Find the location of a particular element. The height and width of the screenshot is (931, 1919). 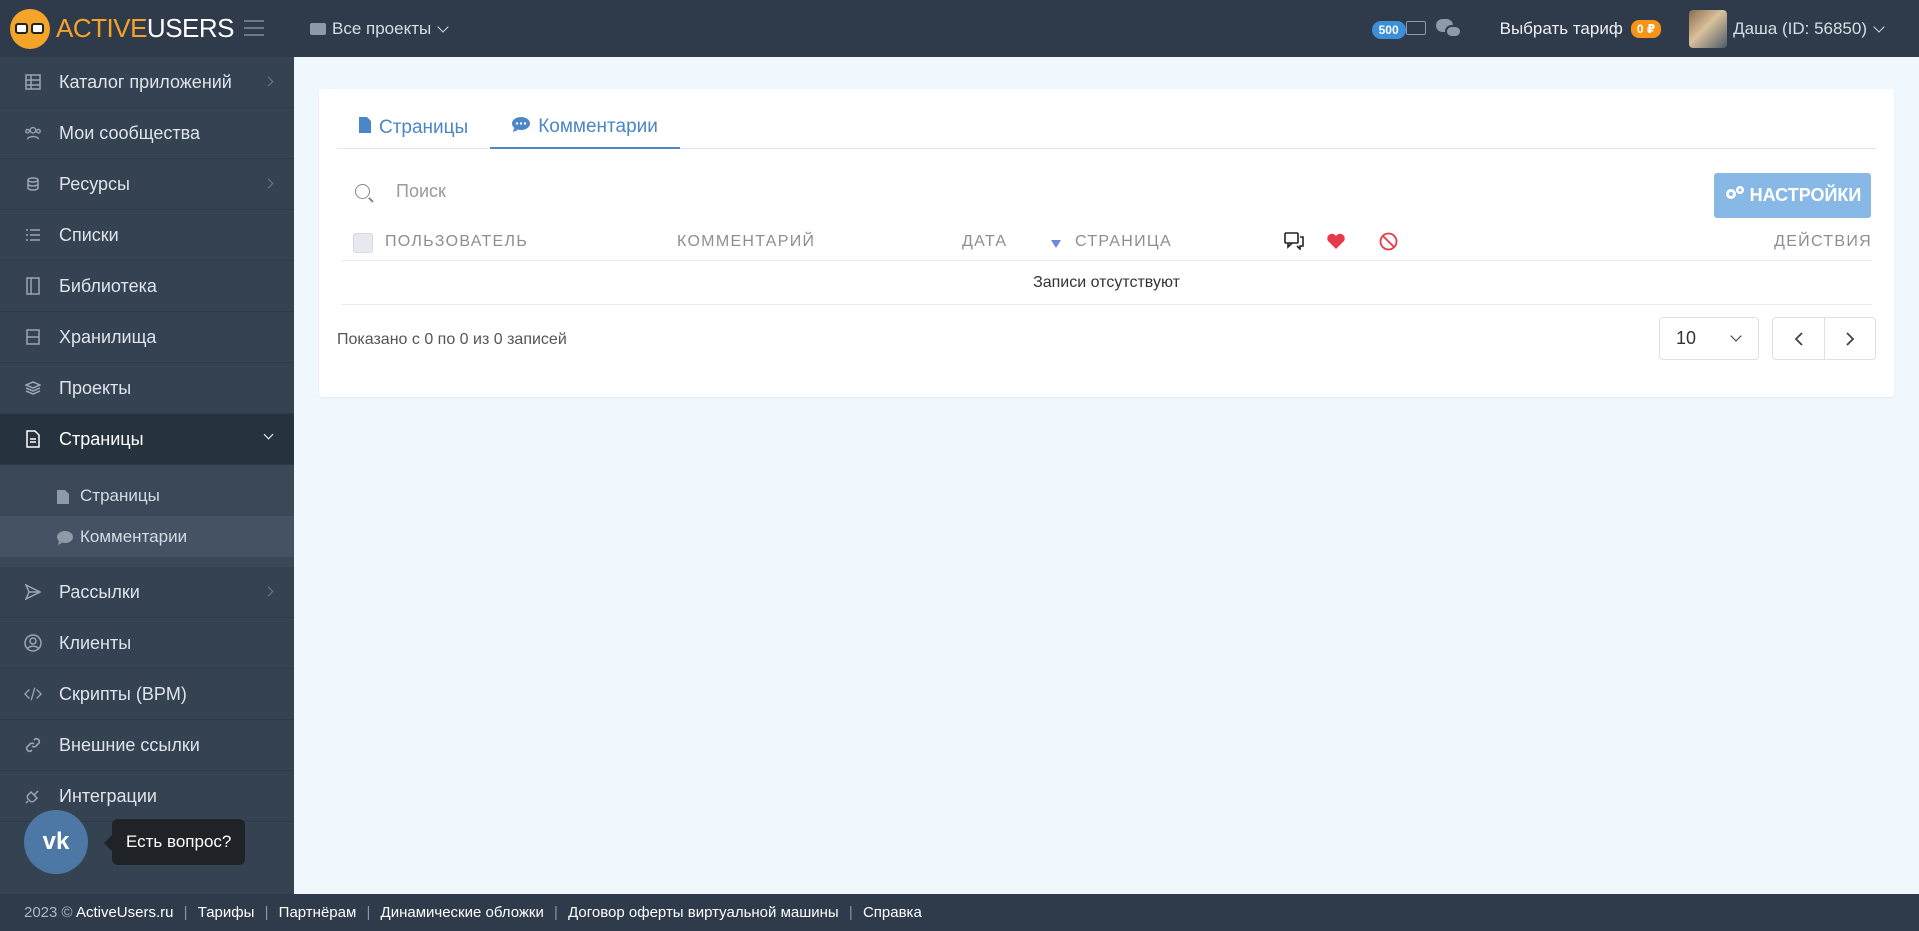

tab-label: Страницы is located at coordinates (424, 127).